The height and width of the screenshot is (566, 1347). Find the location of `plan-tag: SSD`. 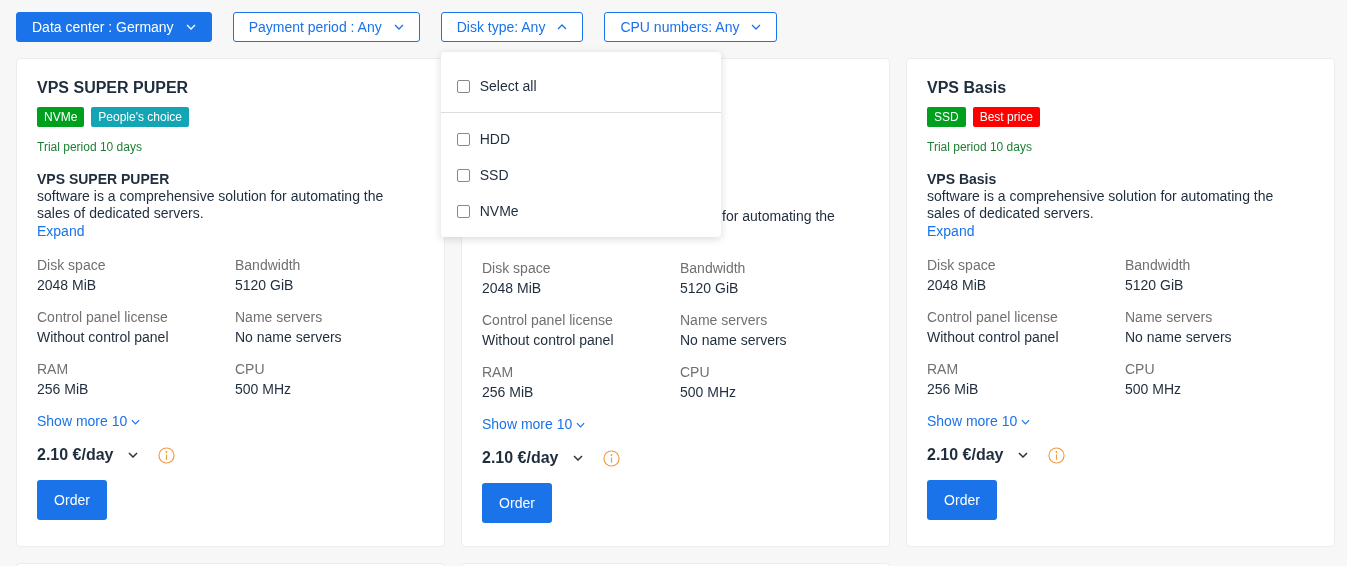

plan-tag: SSD is located at coordinates (946, 117).